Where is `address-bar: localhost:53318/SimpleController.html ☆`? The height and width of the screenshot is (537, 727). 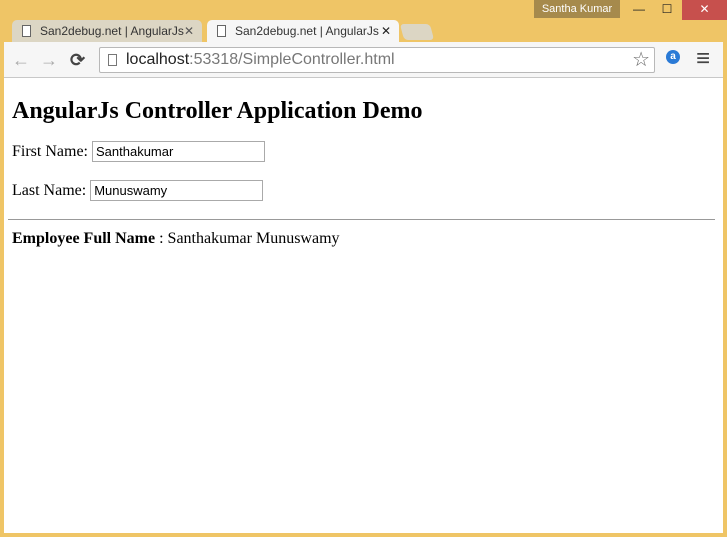
address-bar: localhost:53318/SimpleController.html ☆ is located at coordinates (377, 60).